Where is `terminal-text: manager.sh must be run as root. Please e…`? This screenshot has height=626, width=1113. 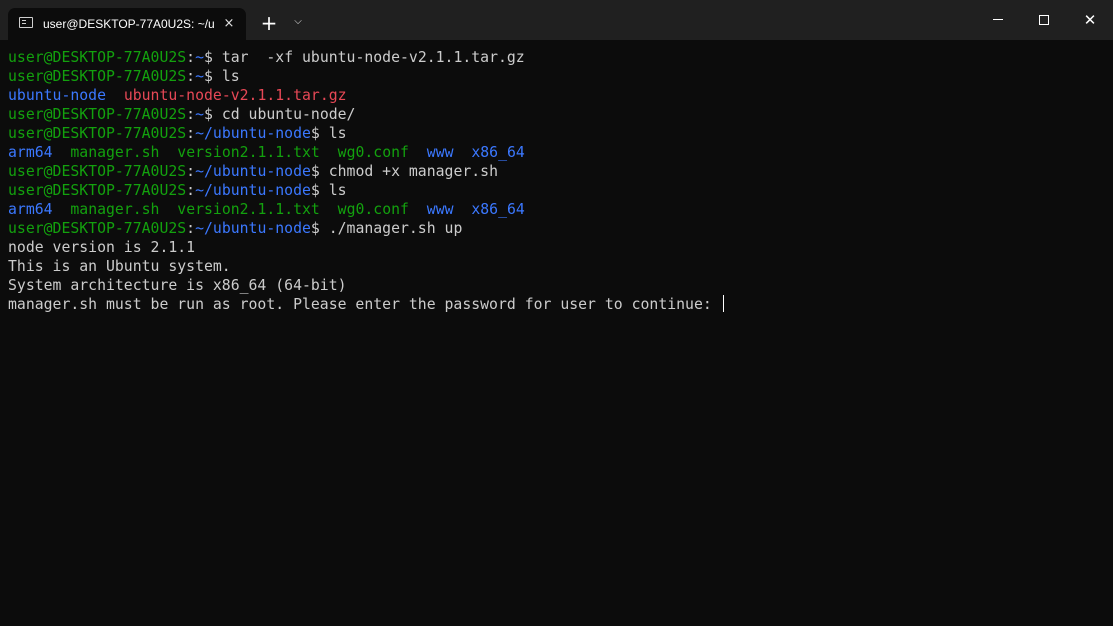 terminal-text: manager.sh must be run as root. Please e… is located at coordinates (364, 304).